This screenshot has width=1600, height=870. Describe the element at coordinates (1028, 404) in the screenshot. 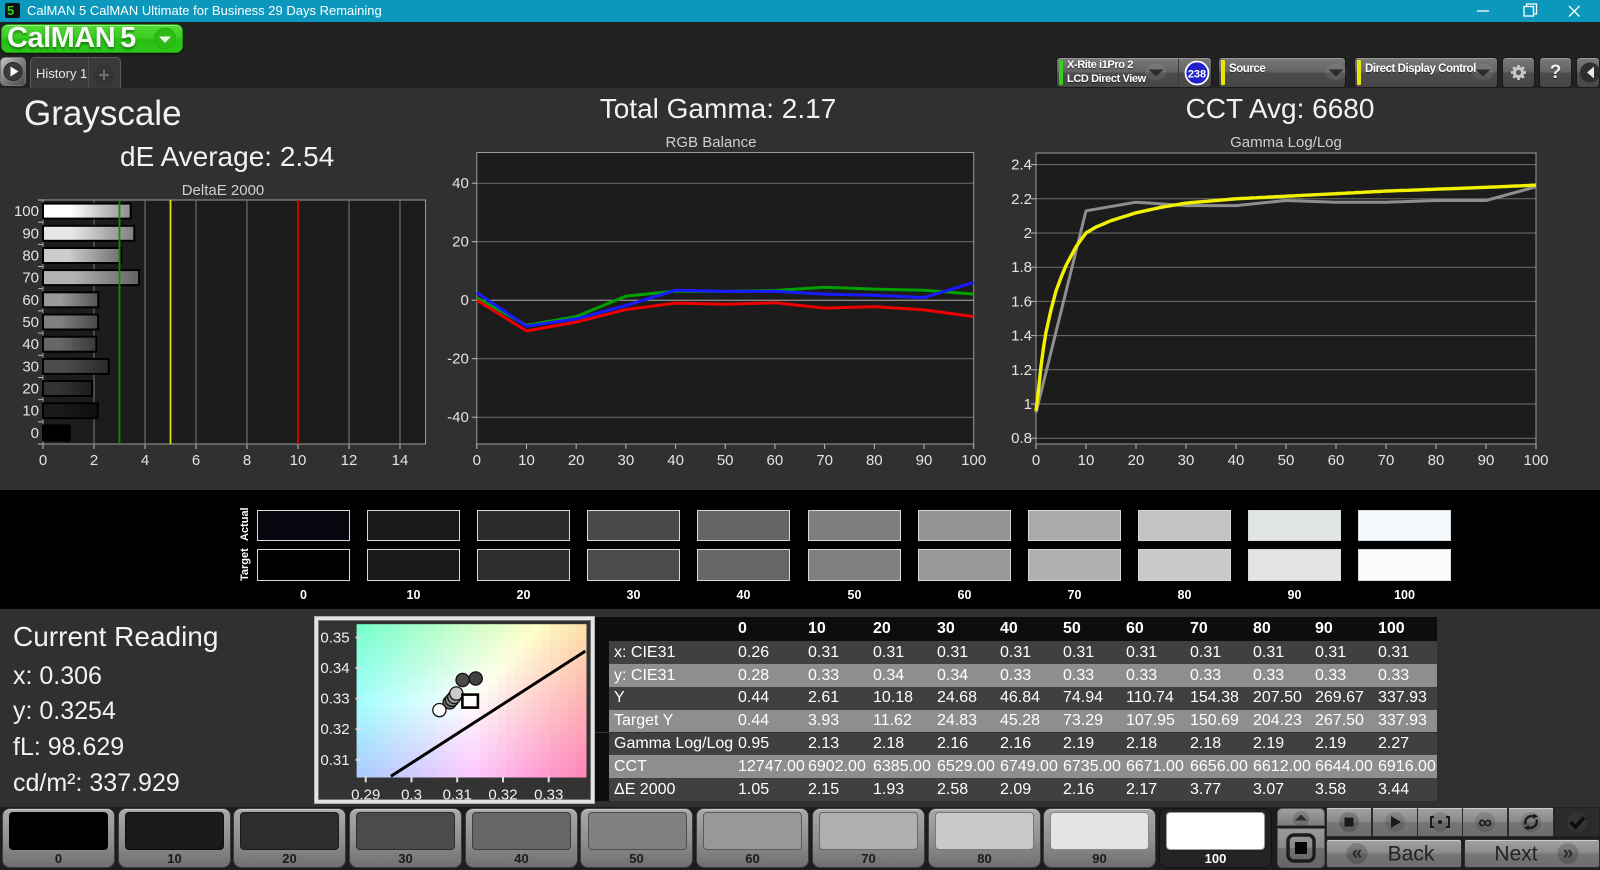

I see `svg-text: 1` at that location.